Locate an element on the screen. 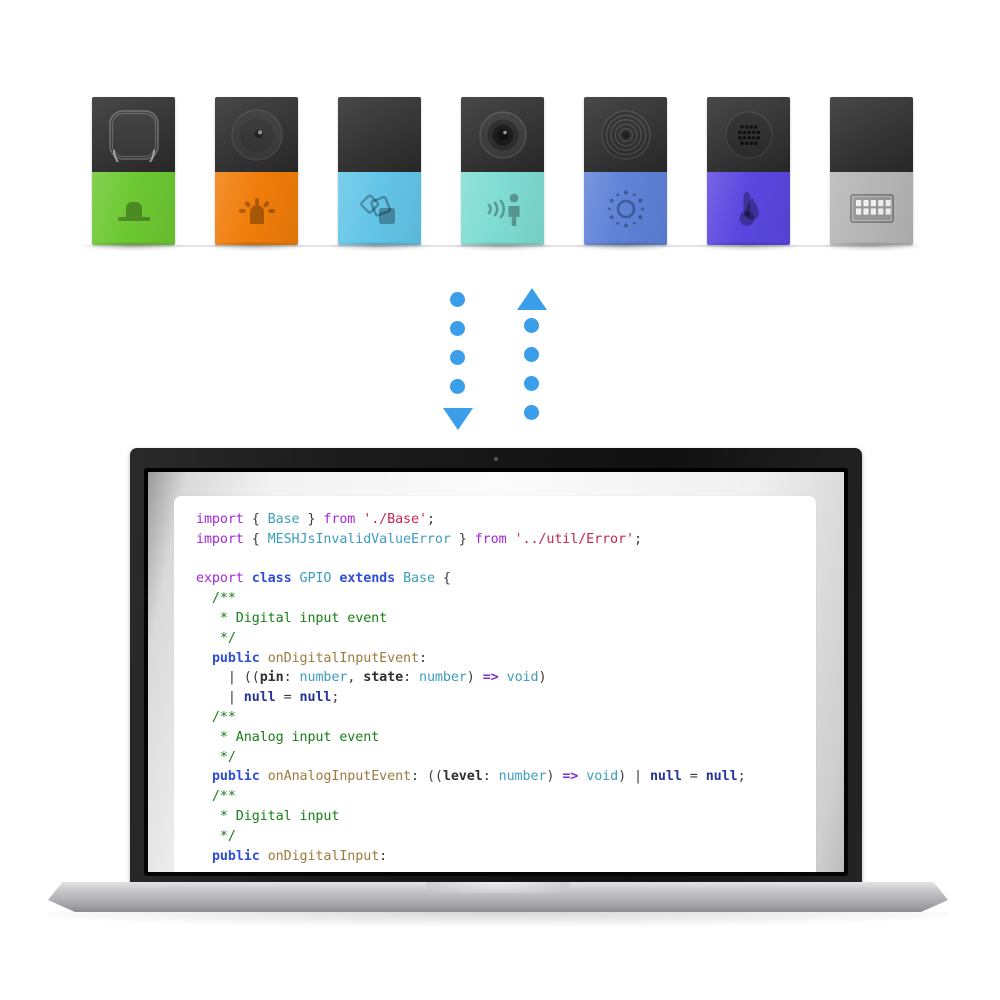 Image resolution: width=1000 pixels, height=1000 pixels. code-token: => is located at coordinates (490, 678).